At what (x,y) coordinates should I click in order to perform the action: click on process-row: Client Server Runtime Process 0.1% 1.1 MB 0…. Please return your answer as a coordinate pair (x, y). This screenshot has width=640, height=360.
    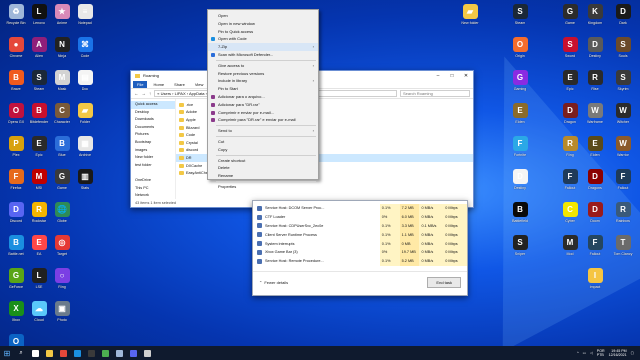
    Looking at the image, I should click on (360, 235).